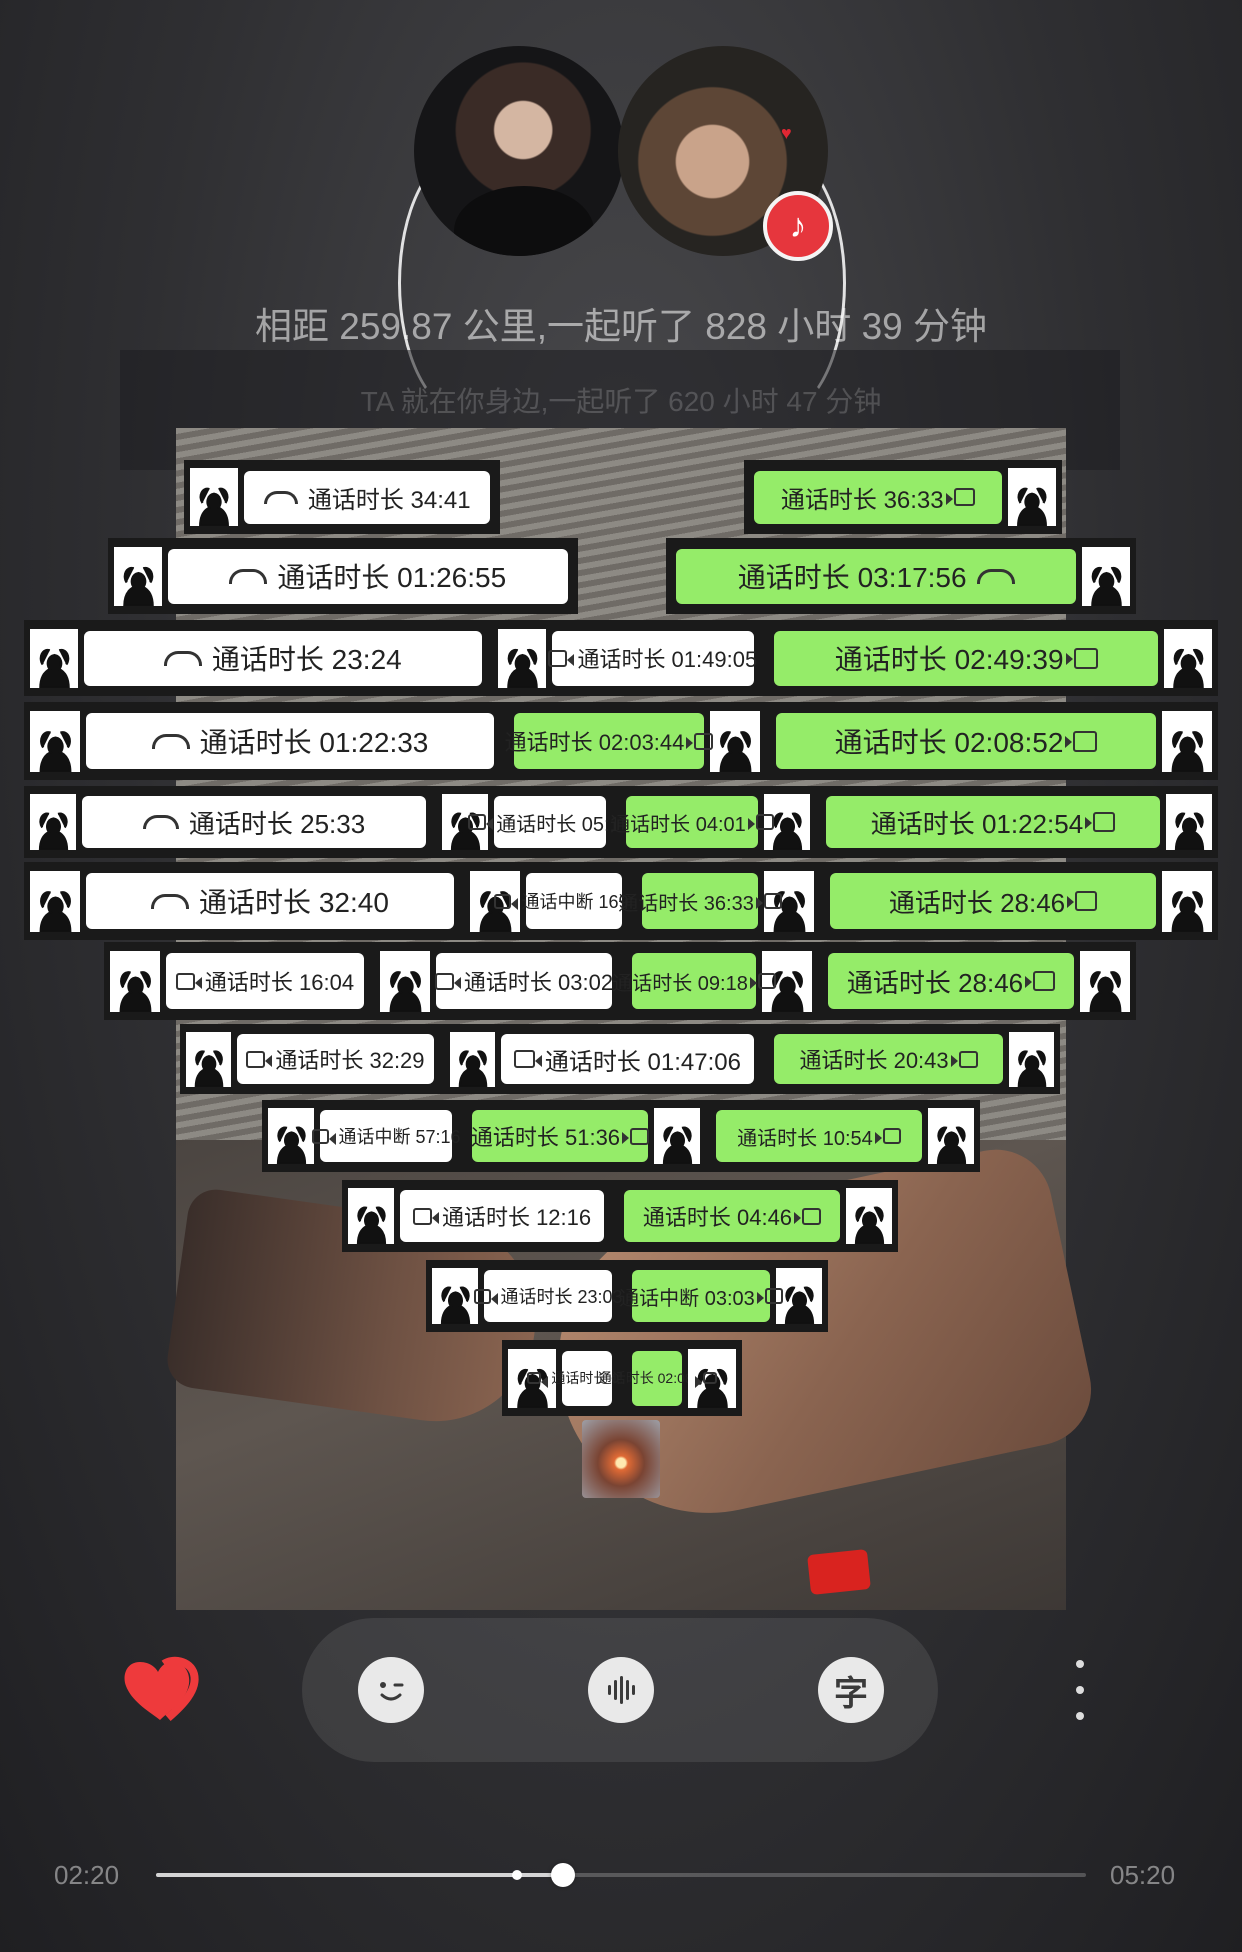  What do you see at coordinates (694, 981) in the screenshot?
I see `call-bubble: 通话时长 09:18` at bounding box center [694, 981].